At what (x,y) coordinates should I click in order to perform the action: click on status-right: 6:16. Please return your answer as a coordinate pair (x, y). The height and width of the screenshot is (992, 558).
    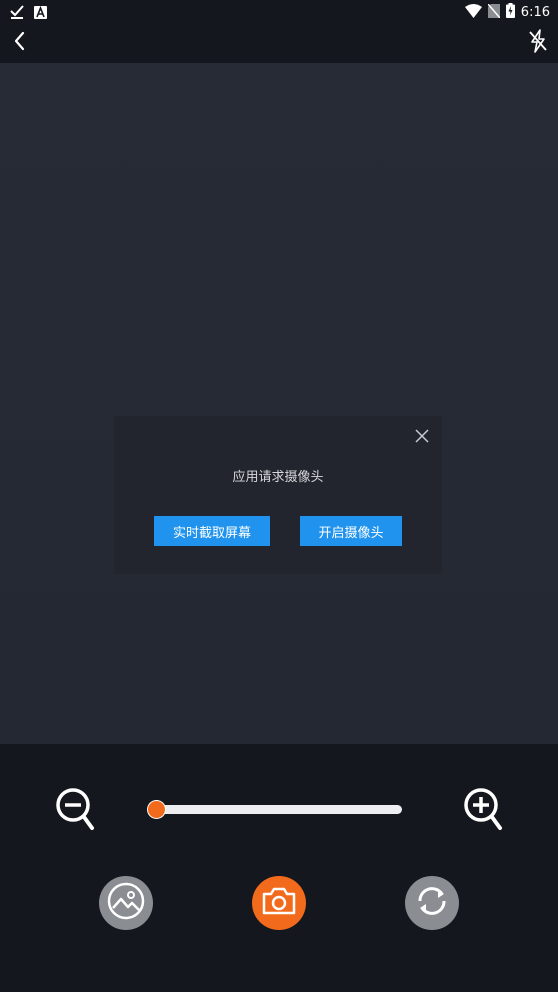
    Looking at the image, I should click on (507, 12).